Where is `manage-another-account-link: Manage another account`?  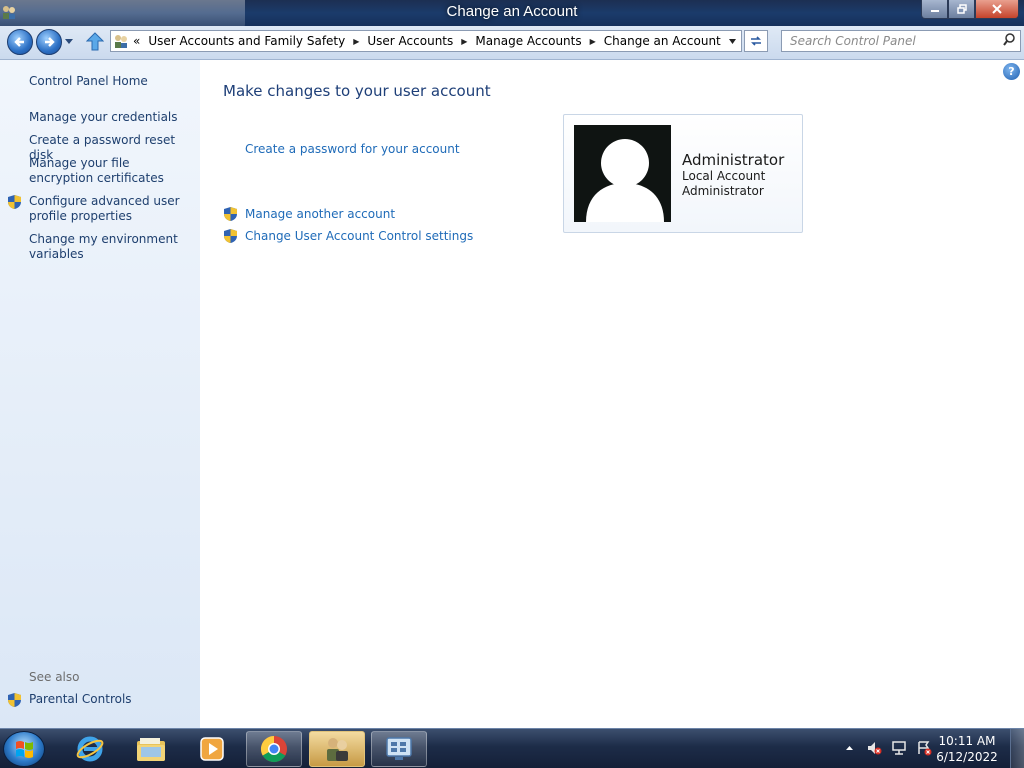
manage-another-account-link: Manage another account is located at coordinates (320, 214).